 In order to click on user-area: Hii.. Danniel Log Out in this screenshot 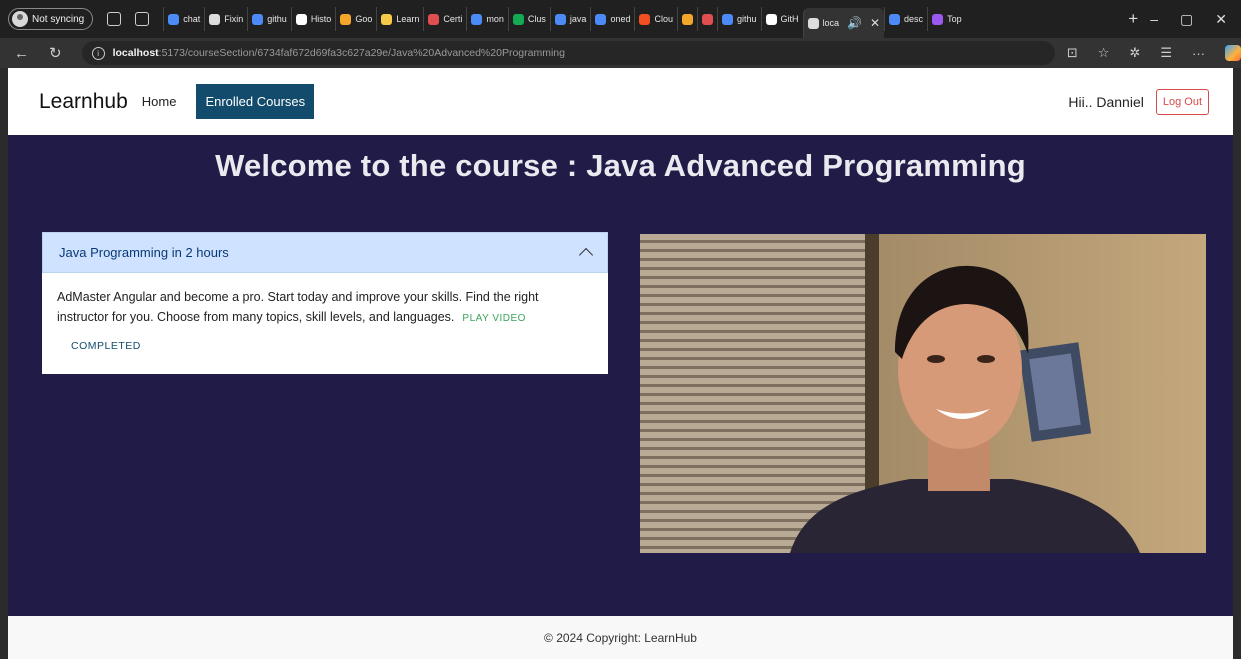, I will do `click(1138, 101)`.